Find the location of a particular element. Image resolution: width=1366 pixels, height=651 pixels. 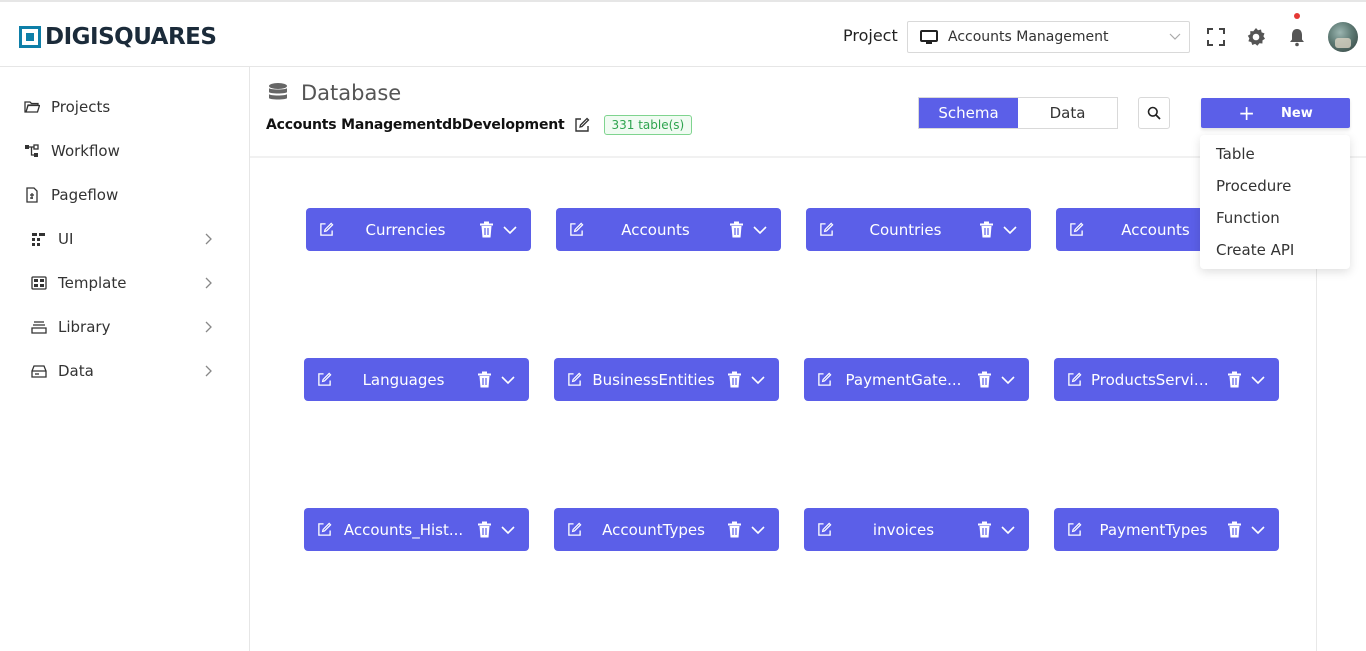

avatar is located at coordinates (1343, 37).